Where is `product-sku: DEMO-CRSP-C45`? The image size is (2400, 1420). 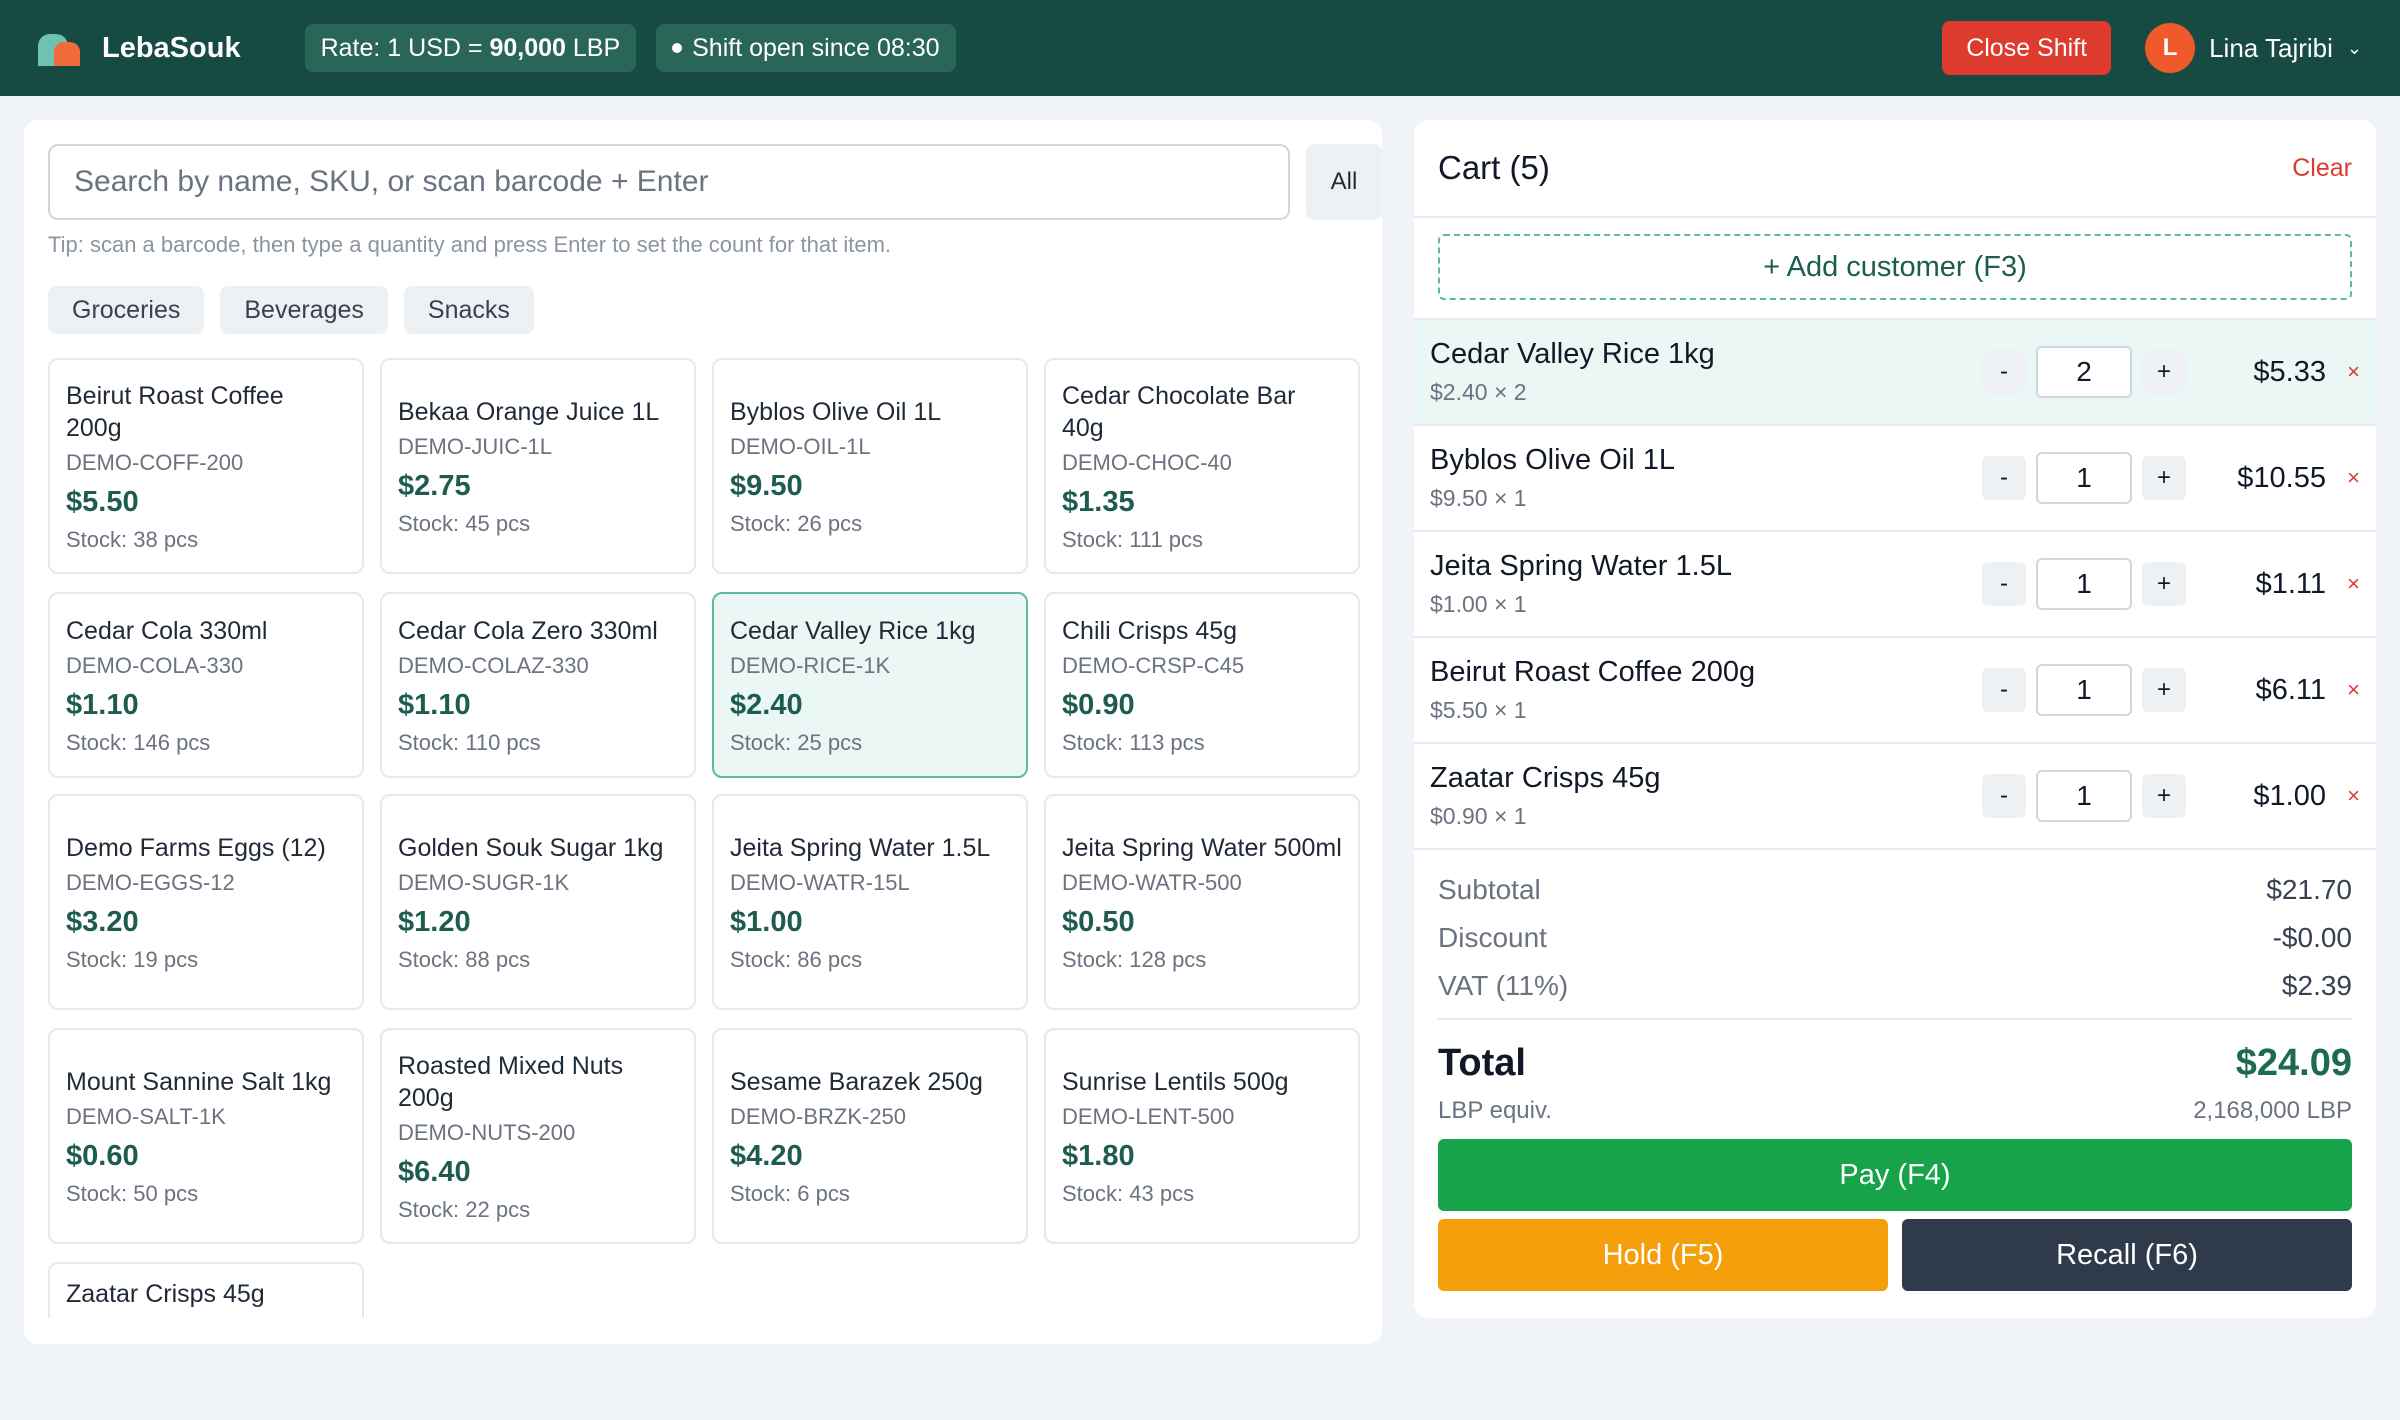 product-sku: DEMO-CRSP-C45 is located at coordinates (1153, 665).